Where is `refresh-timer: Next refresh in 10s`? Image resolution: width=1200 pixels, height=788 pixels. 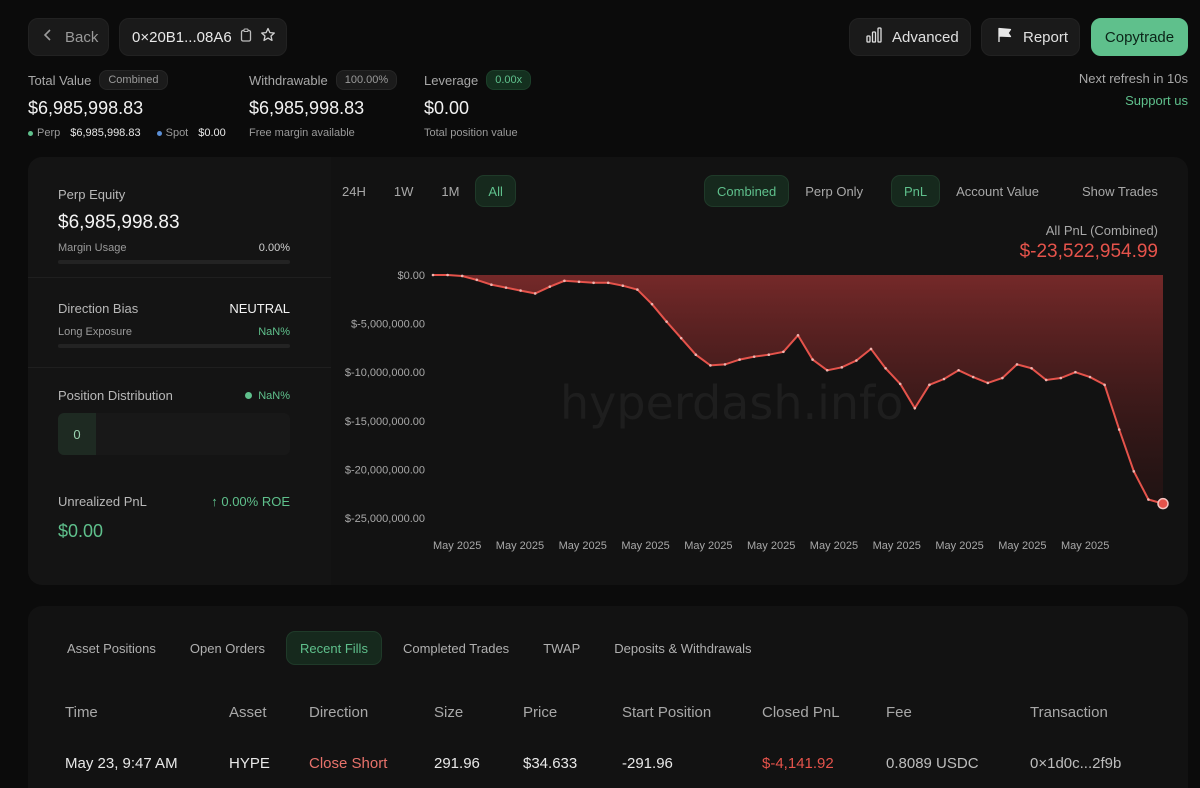
refresh-timer: Next refresh in 10s is located at coordinates (1133, 78).